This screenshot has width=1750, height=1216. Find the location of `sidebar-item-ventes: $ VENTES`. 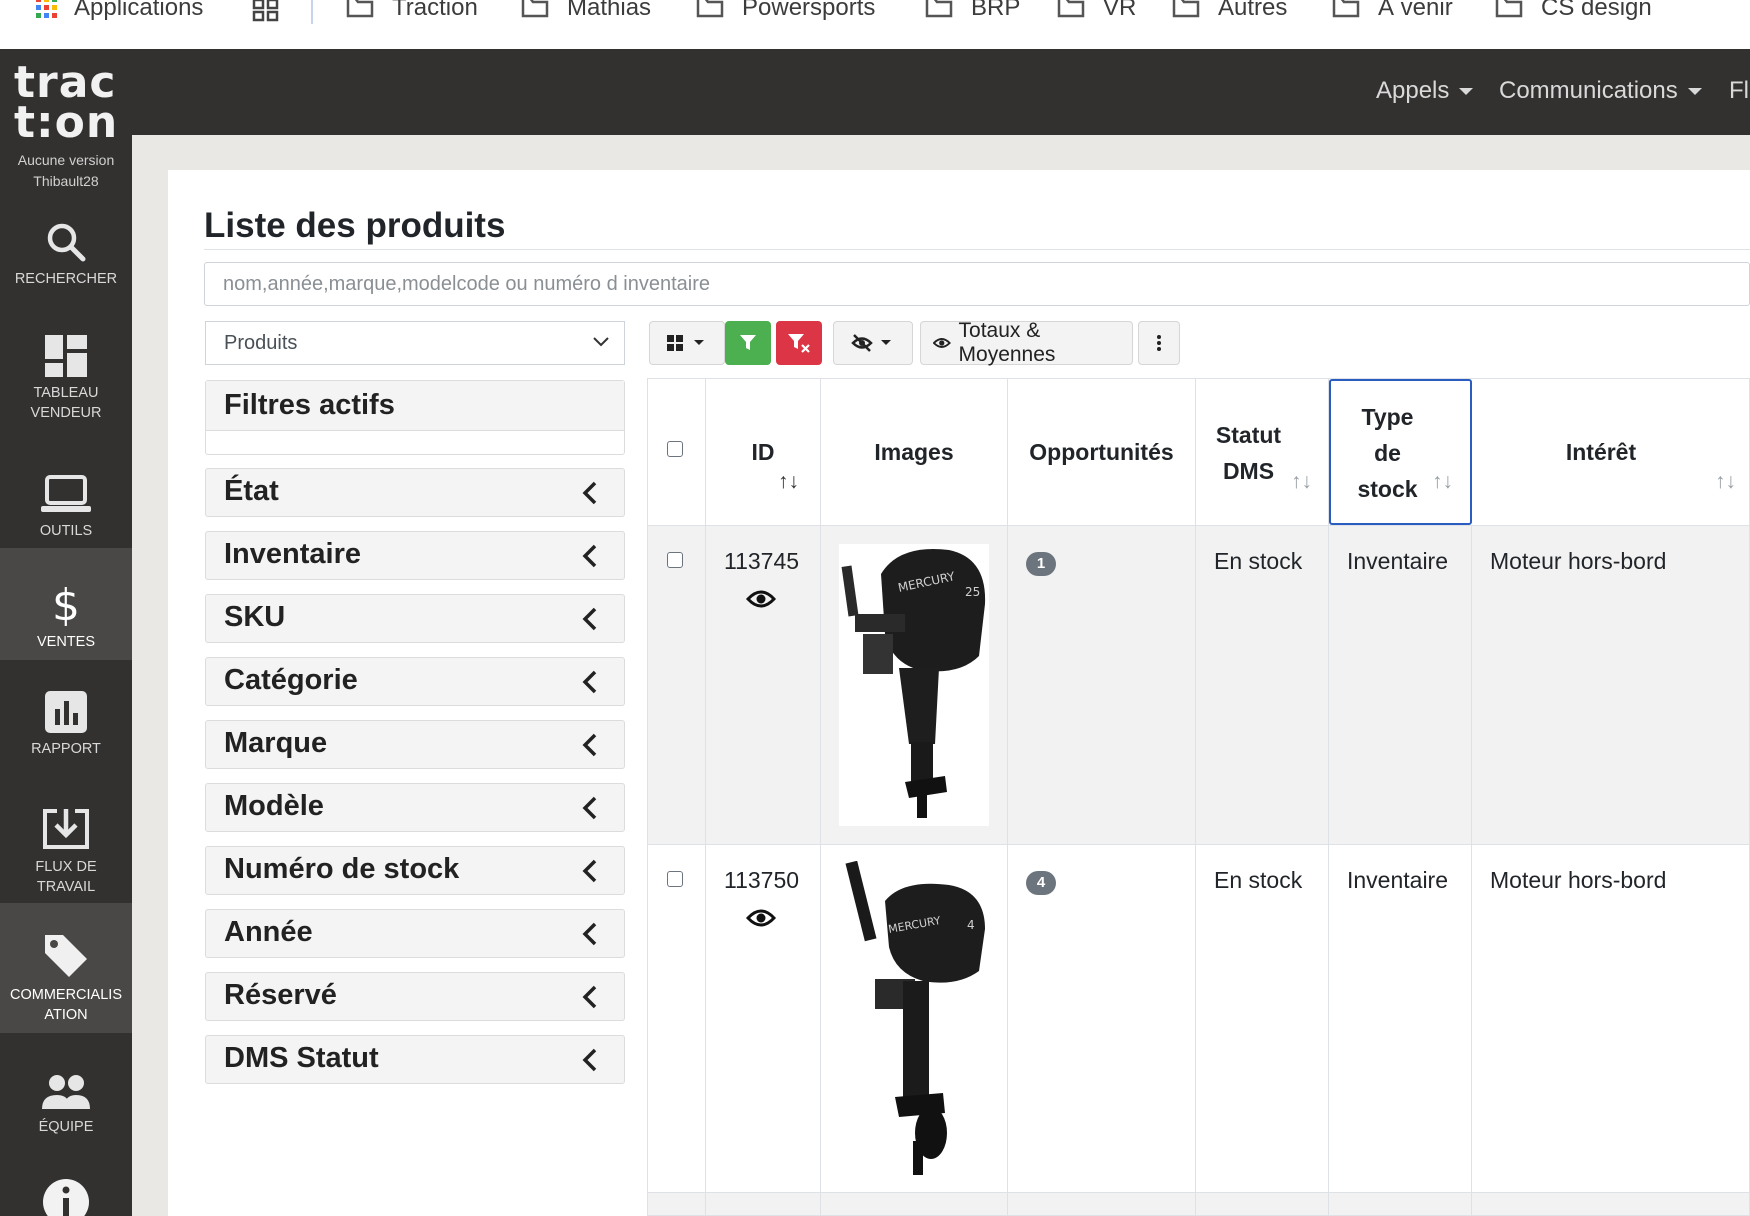

sidebar-item-ventes: $ VENTES is located at coordinates (66, 604).